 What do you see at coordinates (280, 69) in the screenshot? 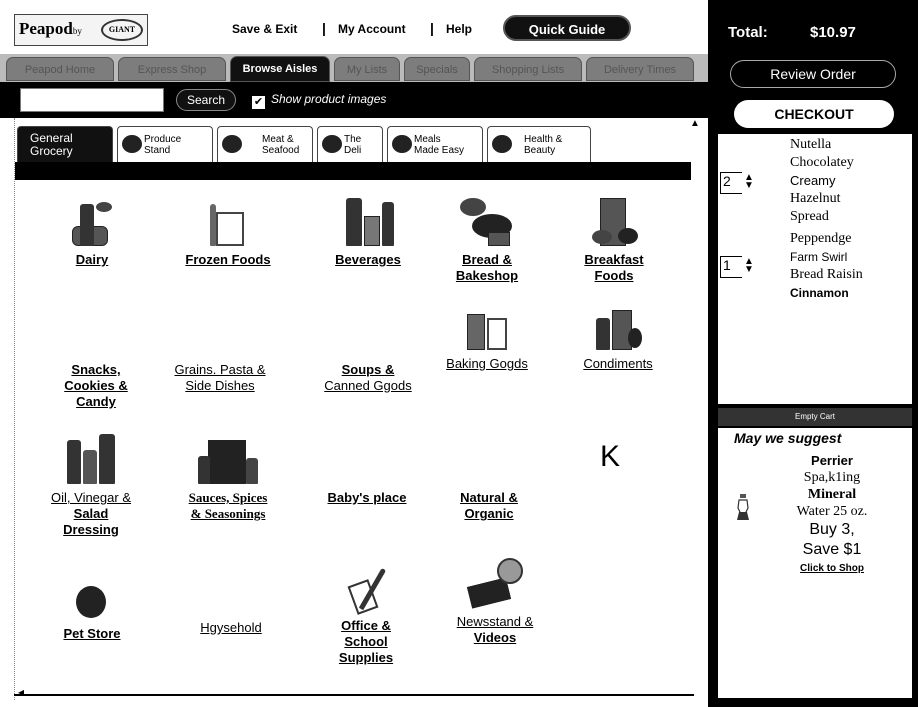
I see `tab-browse-aisles: Browse Aisles` at bounding box center [280, 69].